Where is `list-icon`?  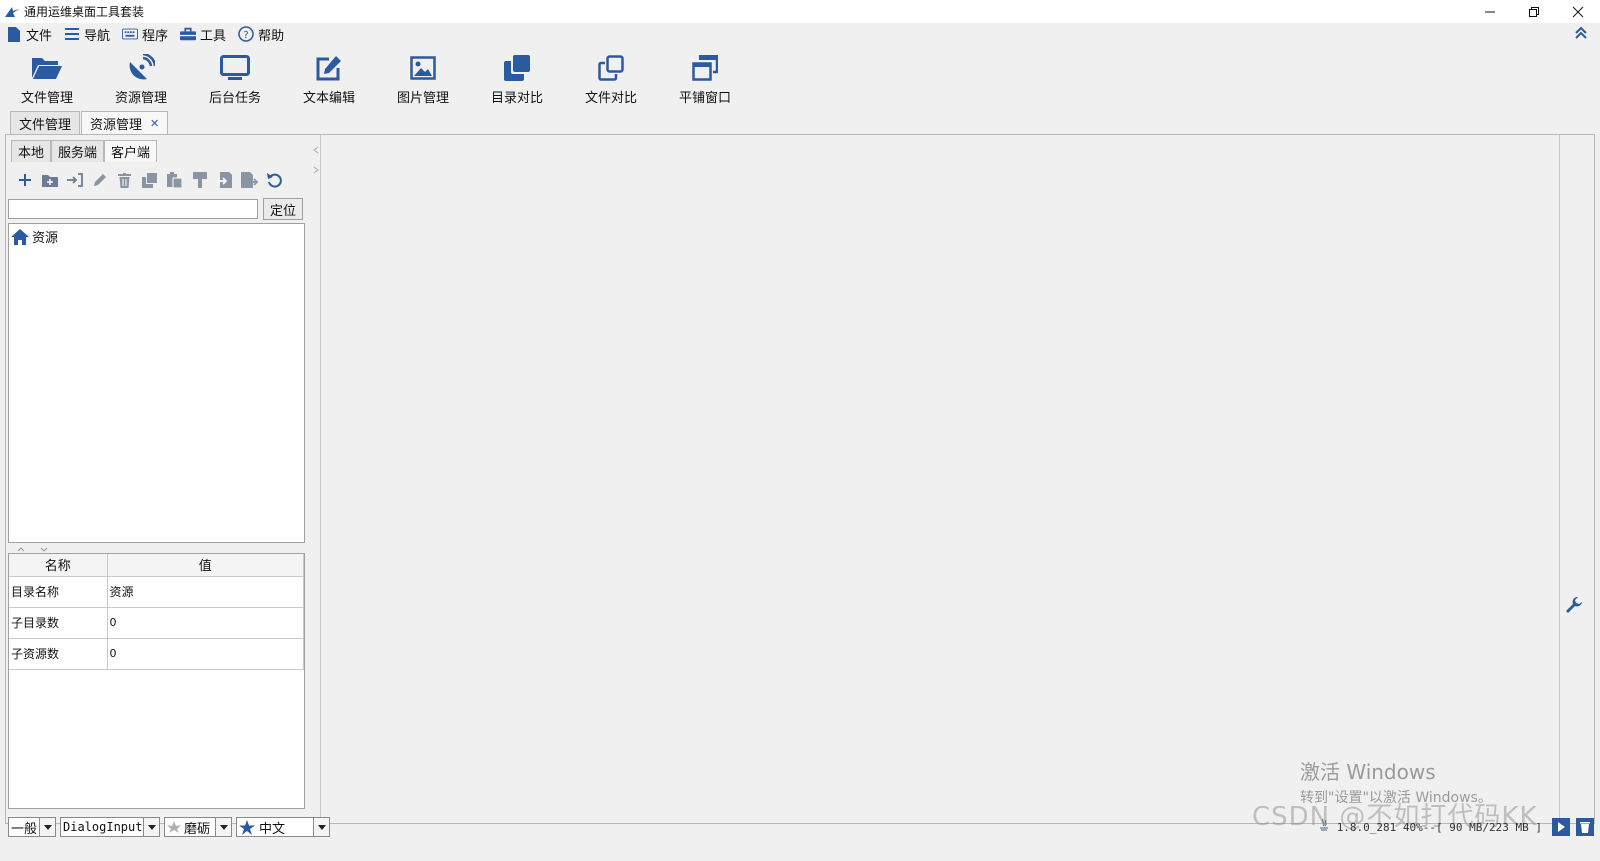
list-icon is located at coordinates (72, 34).